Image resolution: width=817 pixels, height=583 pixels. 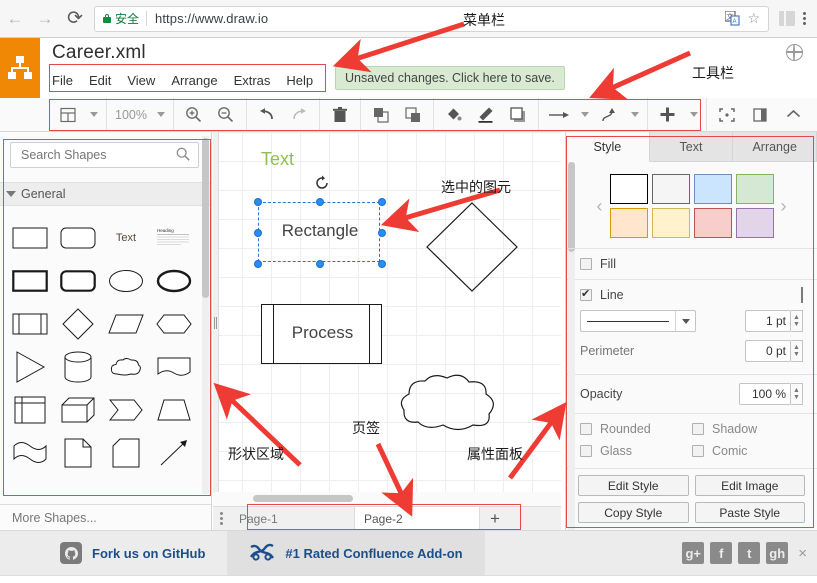 What do you see at coordinates (732, 18) in the screenshot?
I see `translate-icon: 文A` at bounding box center [732, 18].